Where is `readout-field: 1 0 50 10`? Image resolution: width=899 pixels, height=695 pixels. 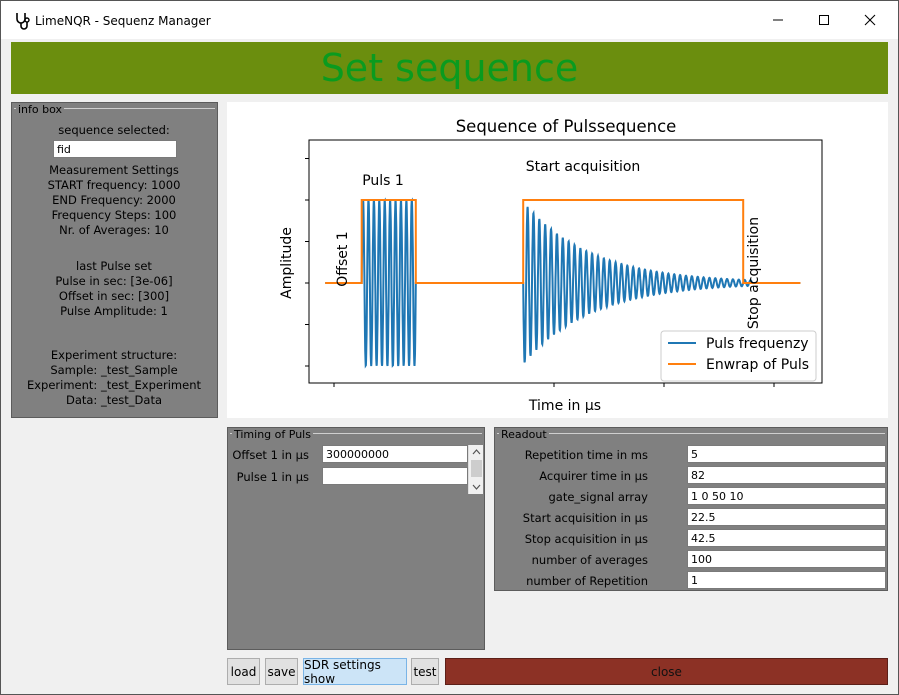 readout-field: 1 0 50 10 is located at coordinates (786, 496).